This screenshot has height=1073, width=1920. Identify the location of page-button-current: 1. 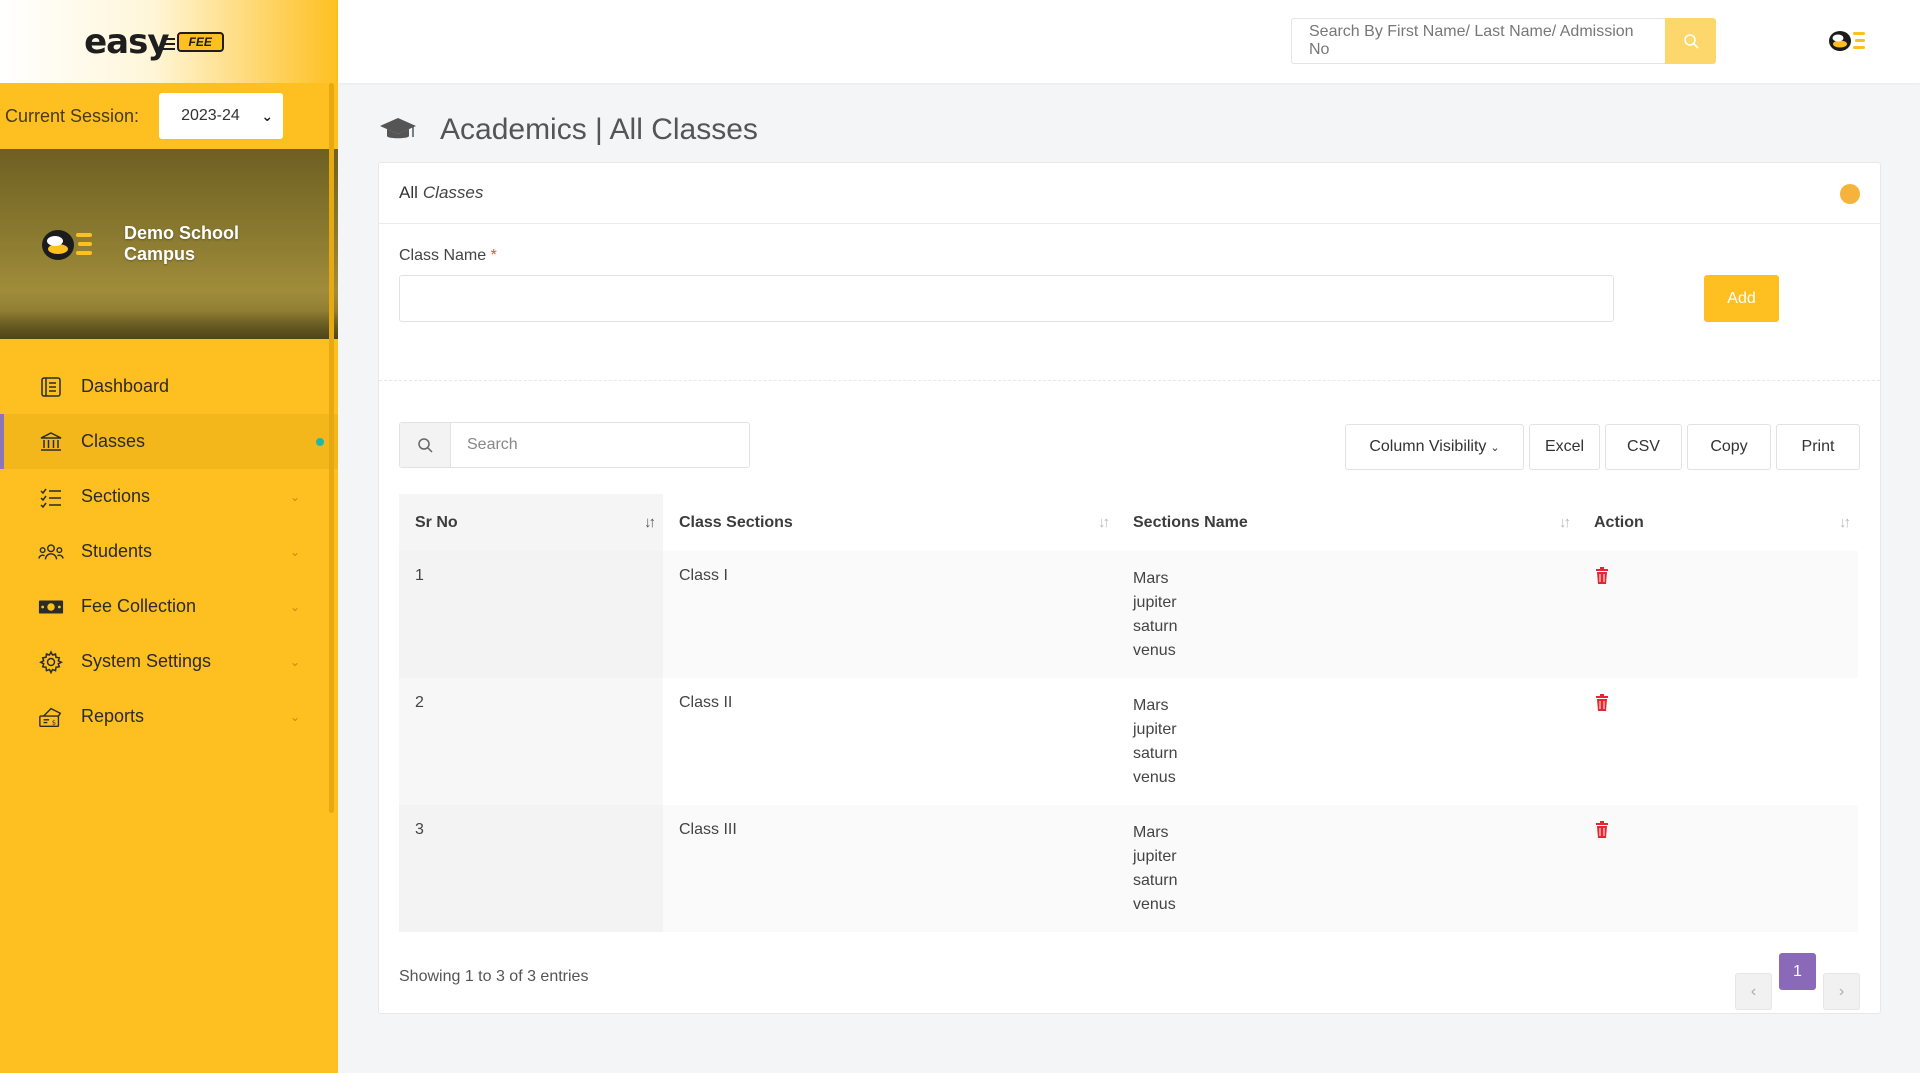
(1797, 971).